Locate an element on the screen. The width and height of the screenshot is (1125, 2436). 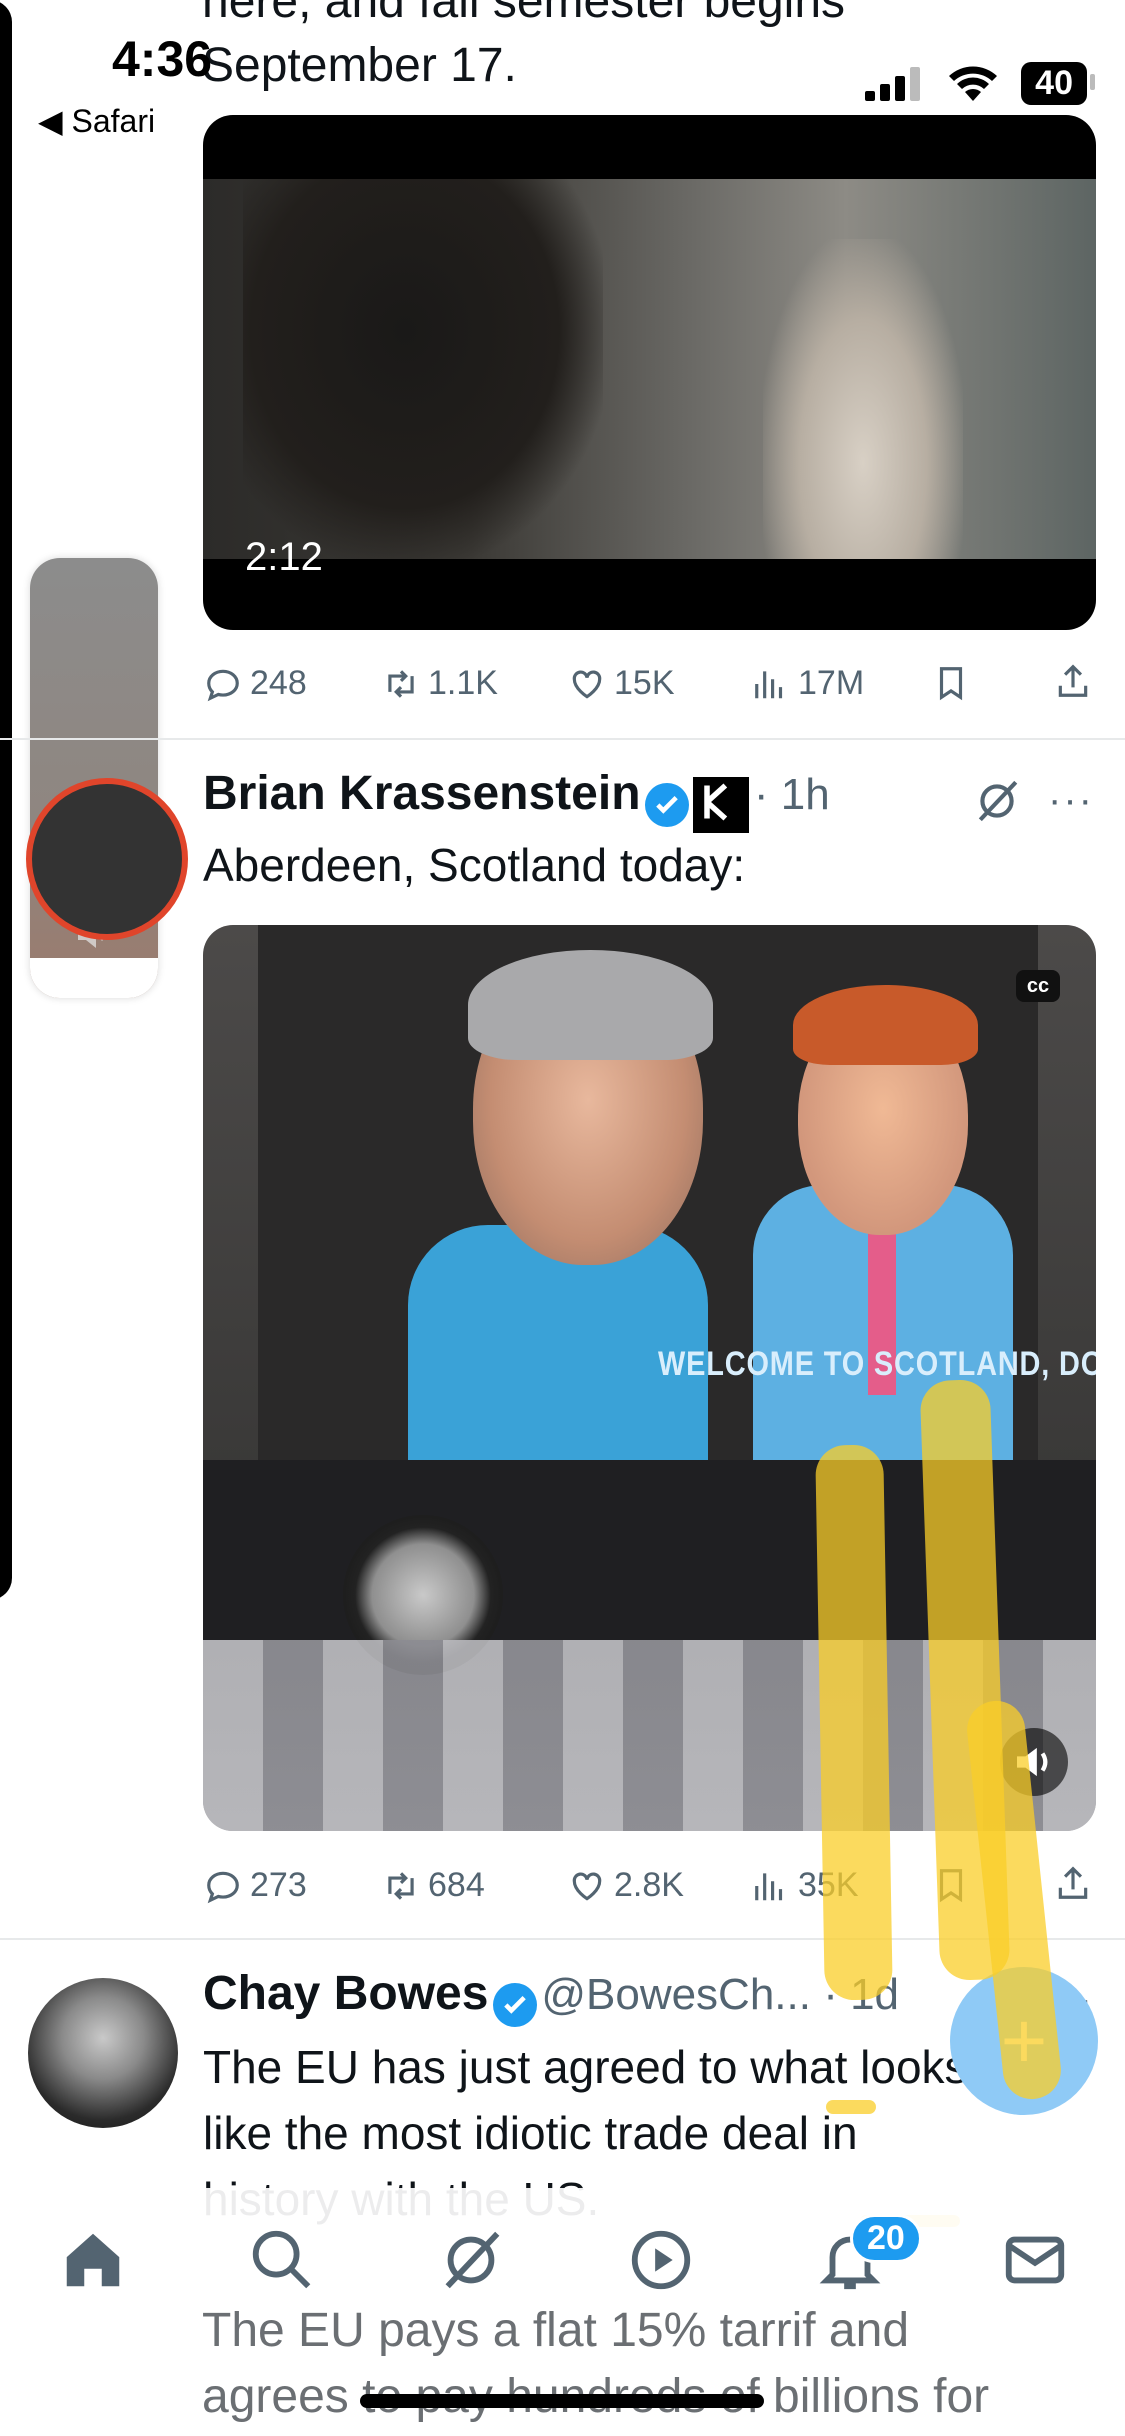
like-count: 2.8K is located at coordinates (649, 1885).